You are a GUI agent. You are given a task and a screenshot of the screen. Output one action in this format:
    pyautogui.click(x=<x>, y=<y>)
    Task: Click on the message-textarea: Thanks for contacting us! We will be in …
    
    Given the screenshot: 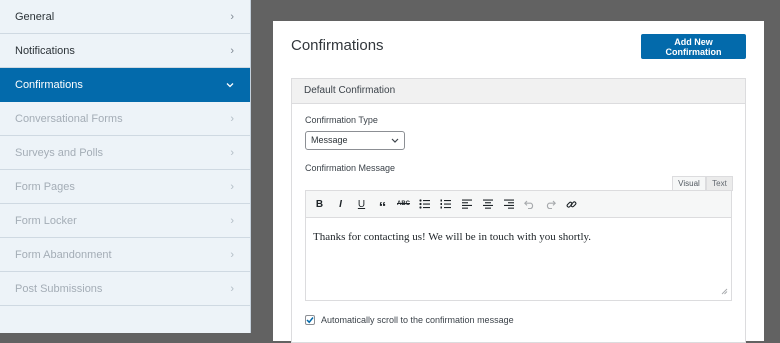 What is the action you would take?
    pyautogui.click(x=518, y=237)
    